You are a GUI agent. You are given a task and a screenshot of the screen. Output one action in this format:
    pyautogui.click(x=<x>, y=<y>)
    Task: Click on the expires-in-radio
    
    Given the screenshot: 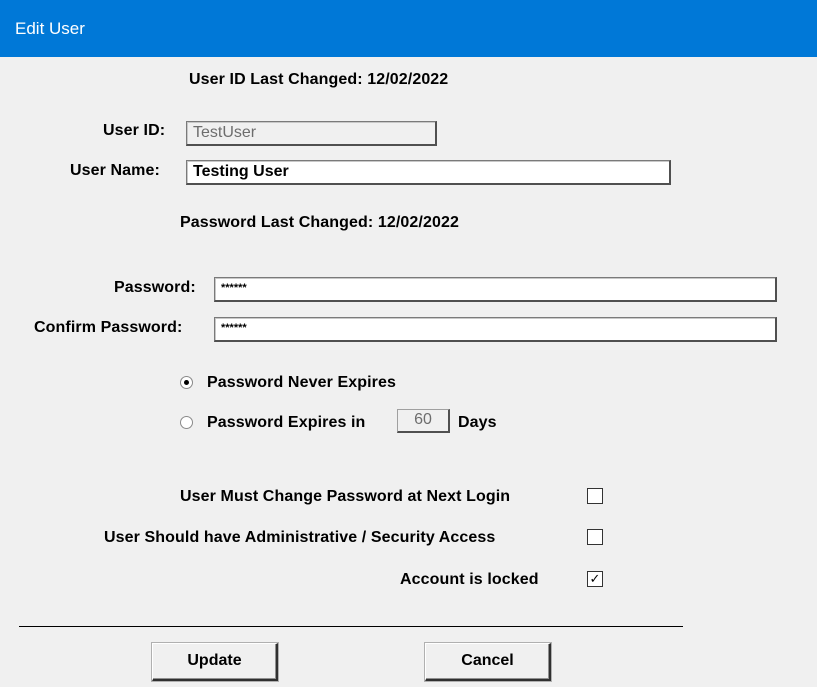 What is the action you would take?
    pyautogui.click(x=186, y=422)
    